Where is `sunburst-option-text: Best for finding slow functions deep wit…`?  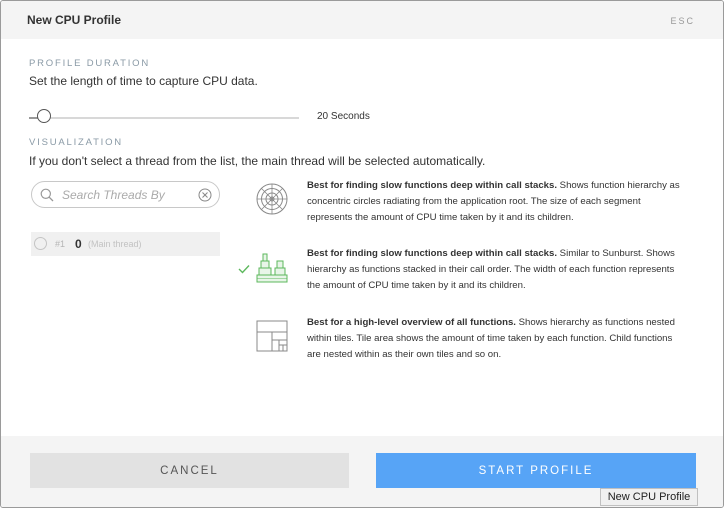
sunburst-option-text: Best for finding slow functions deep wit… is located at coordinates (497, 202).